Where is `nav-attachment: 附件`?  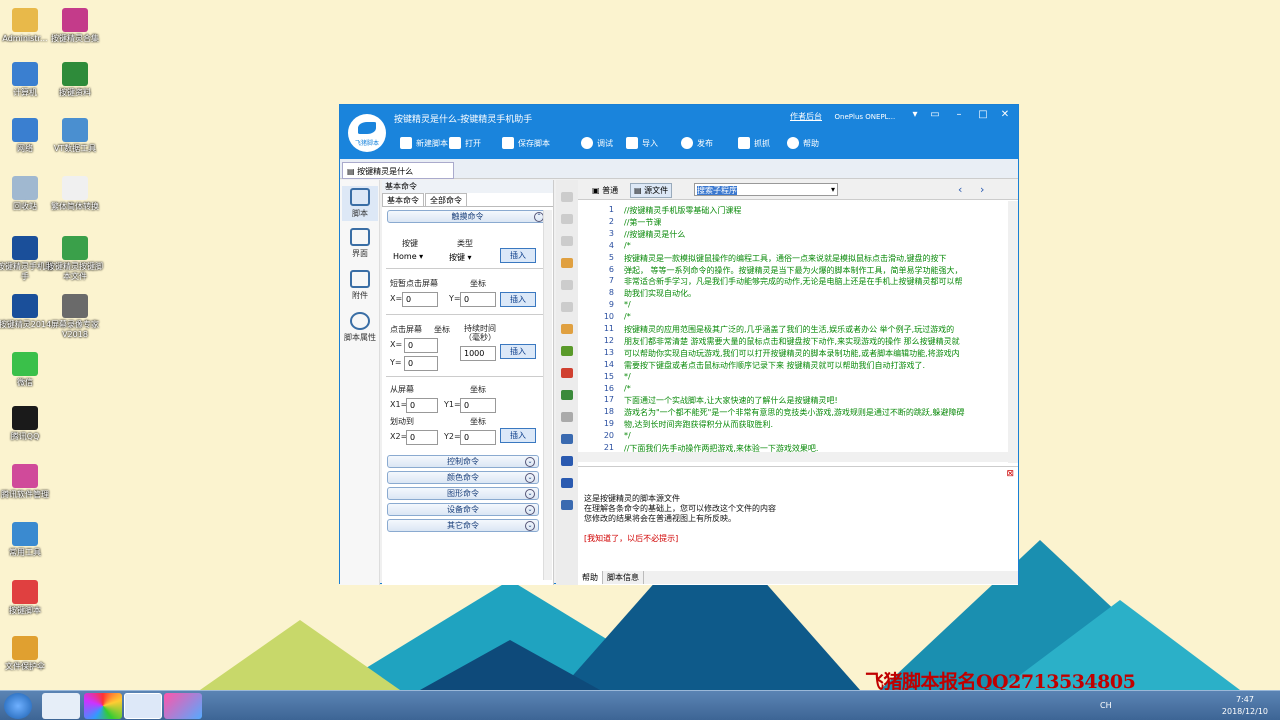
nav-attachment: 附件 is located at coordinates (360, 285).